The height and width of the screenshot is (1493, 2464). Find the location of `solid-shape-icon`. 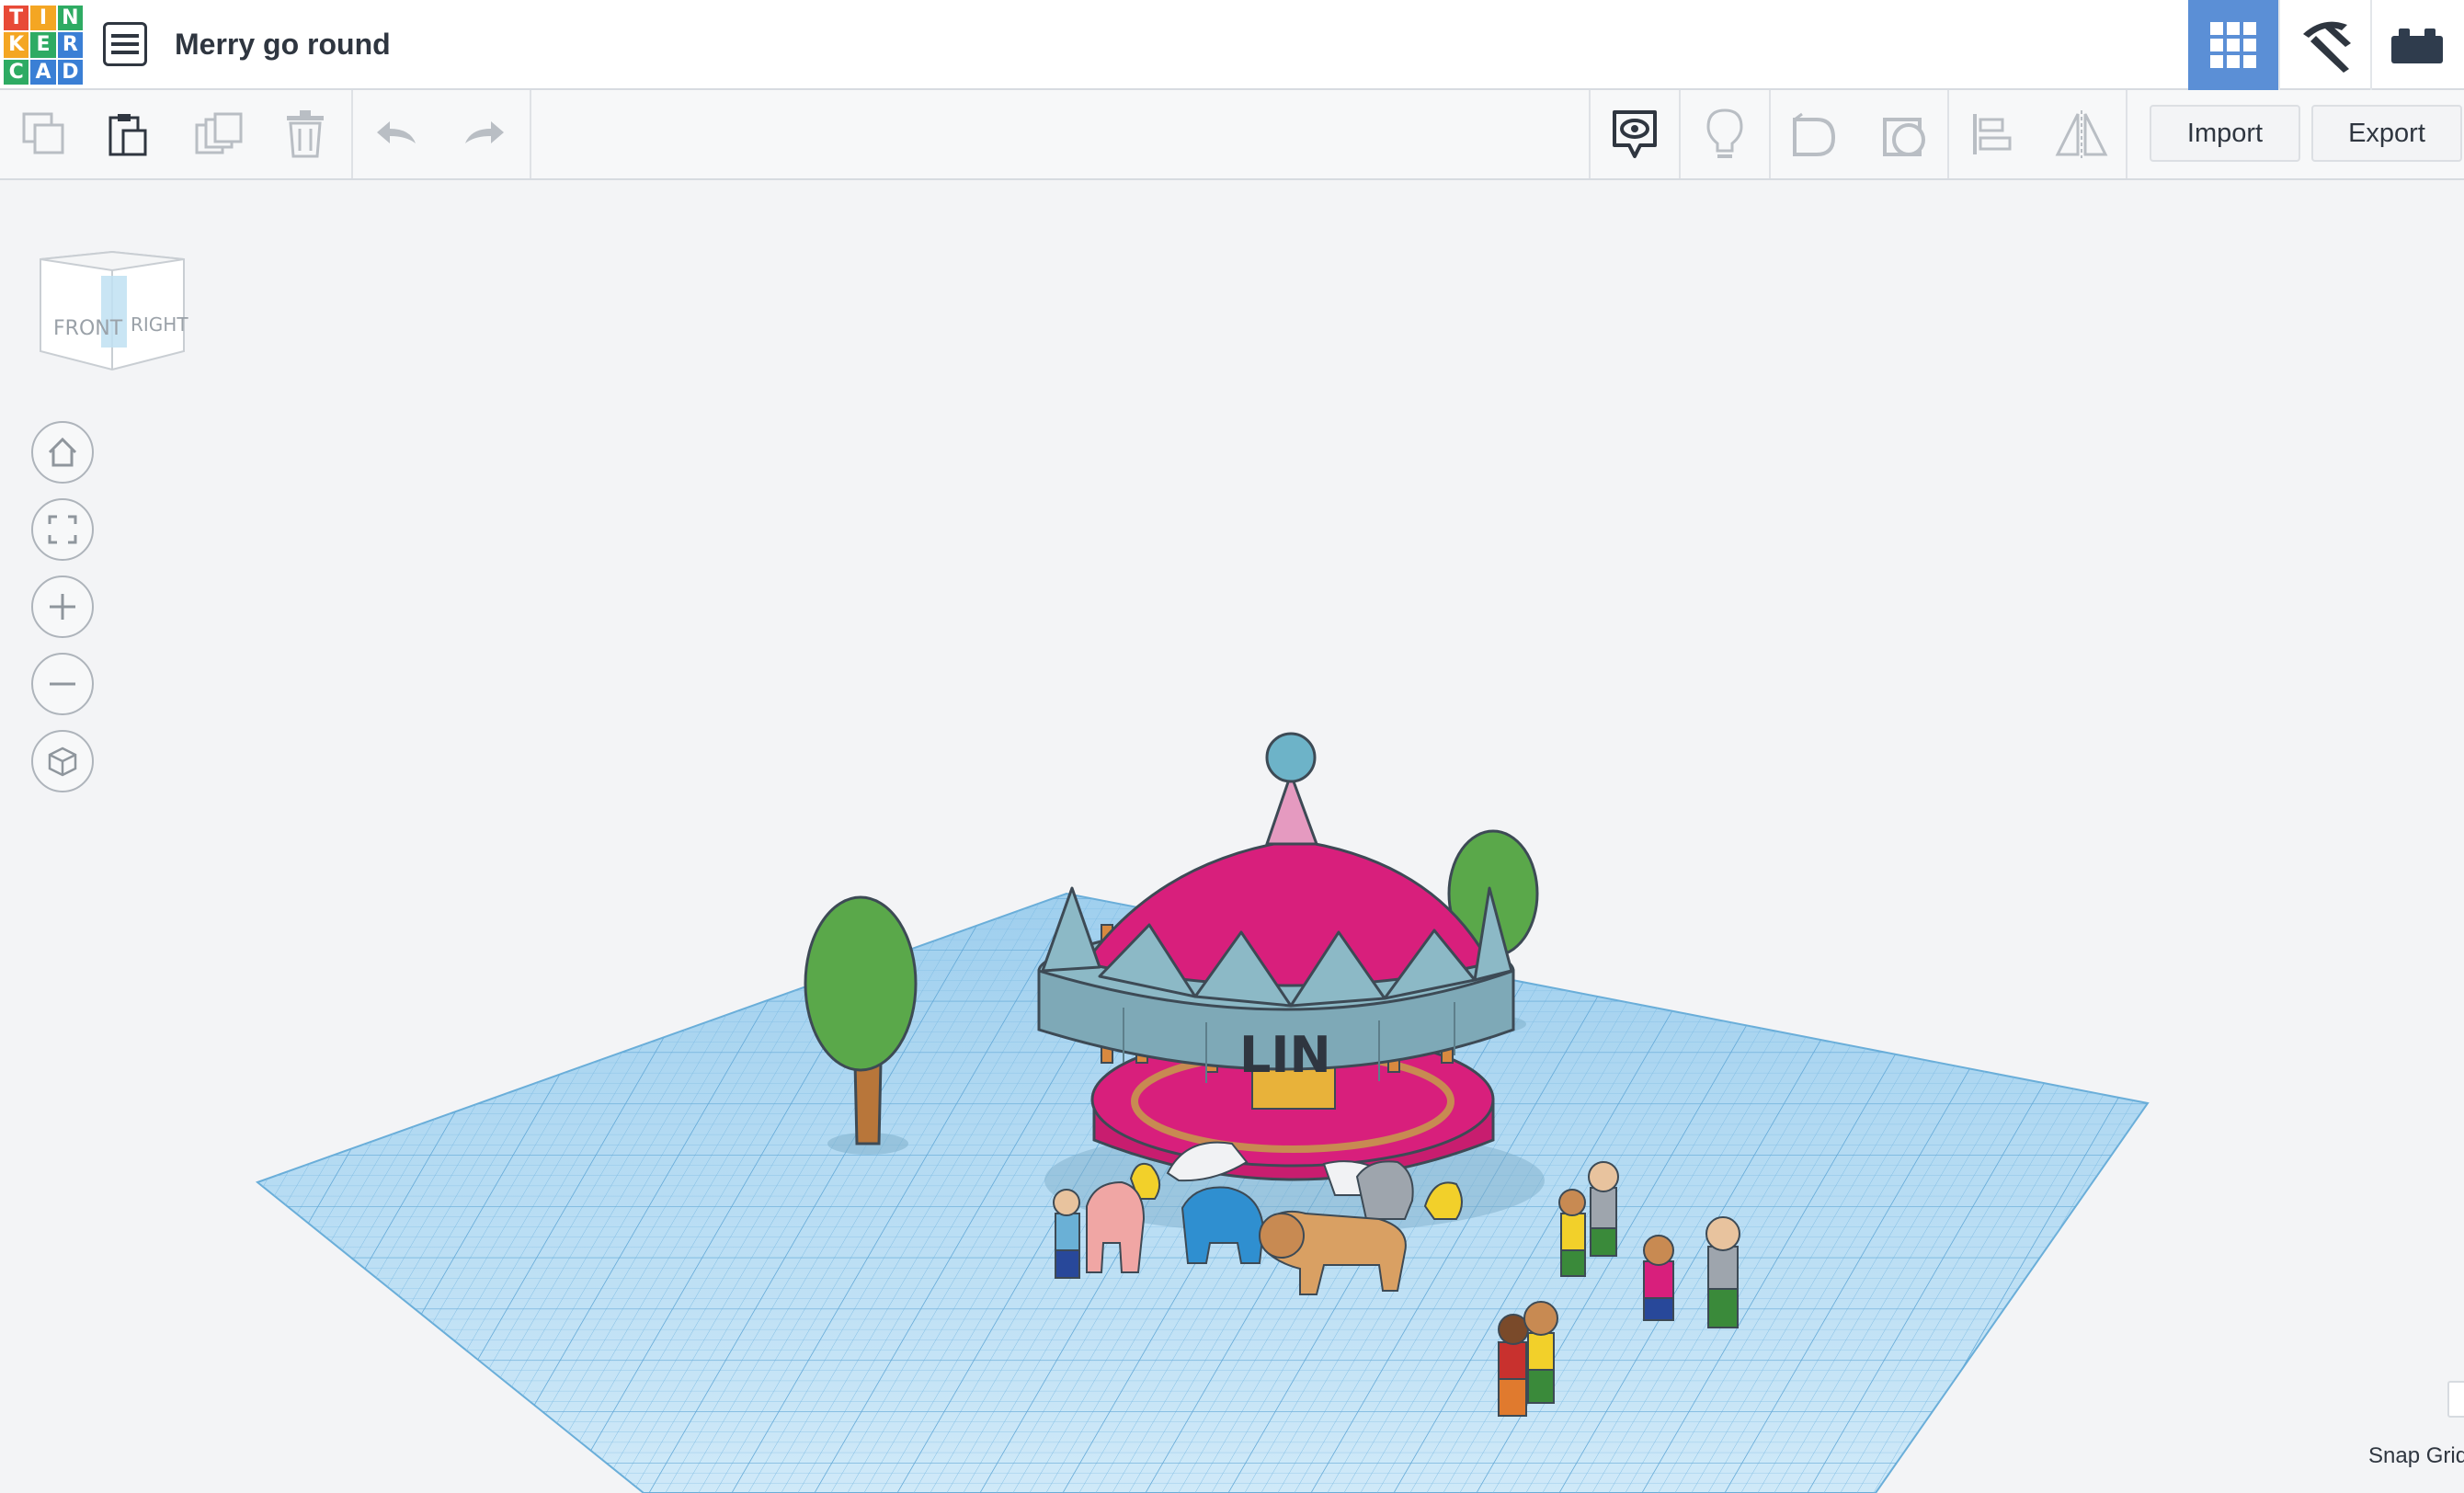

solid-shape-icon is located at coordinates (1814, 134).